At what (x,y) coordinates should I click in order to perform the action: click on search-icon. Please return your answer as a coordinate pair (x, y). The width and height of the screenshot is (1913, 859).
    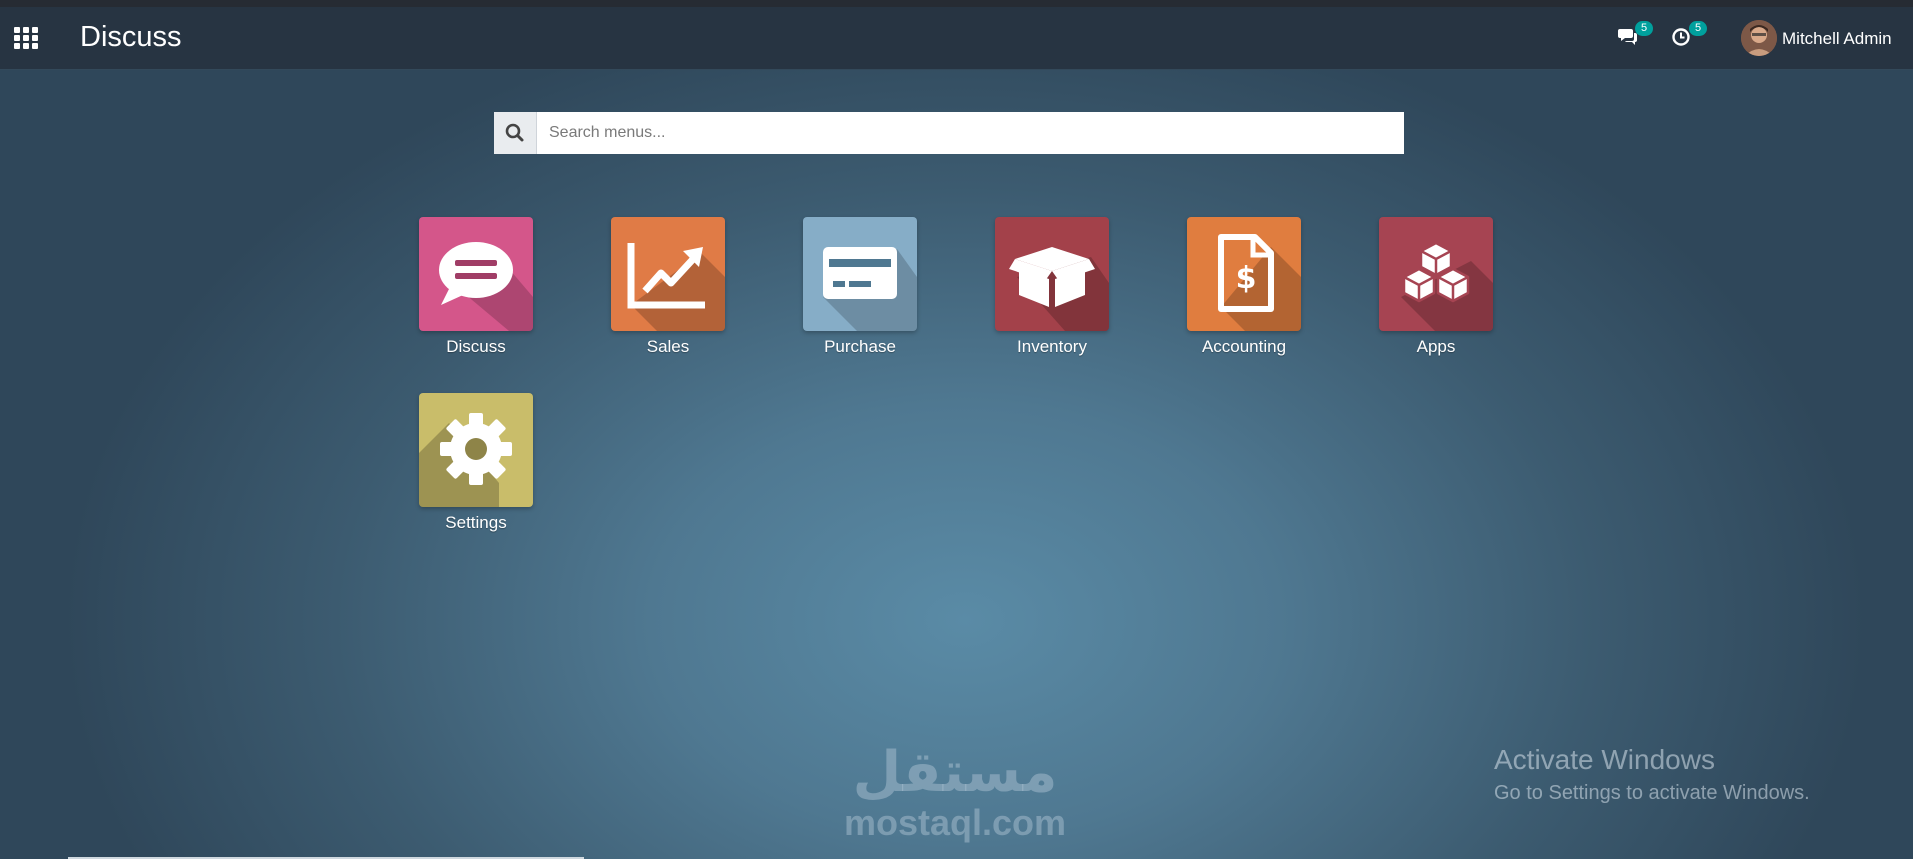
    Looking at the image, I should click on (514, 132).